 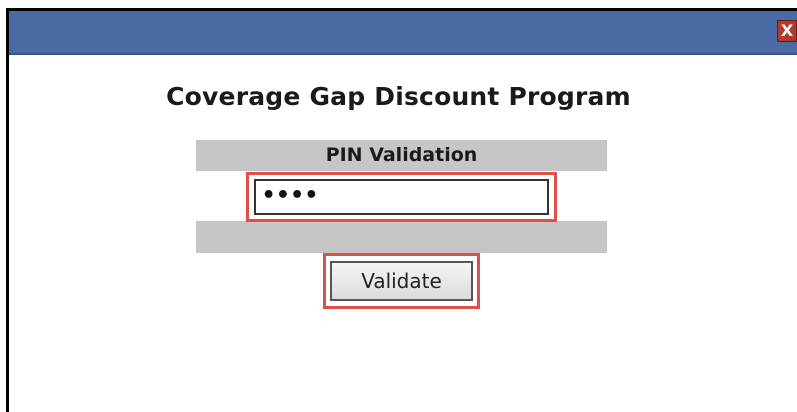 I want to click on close-icon: X, so click(x=787, y=30).